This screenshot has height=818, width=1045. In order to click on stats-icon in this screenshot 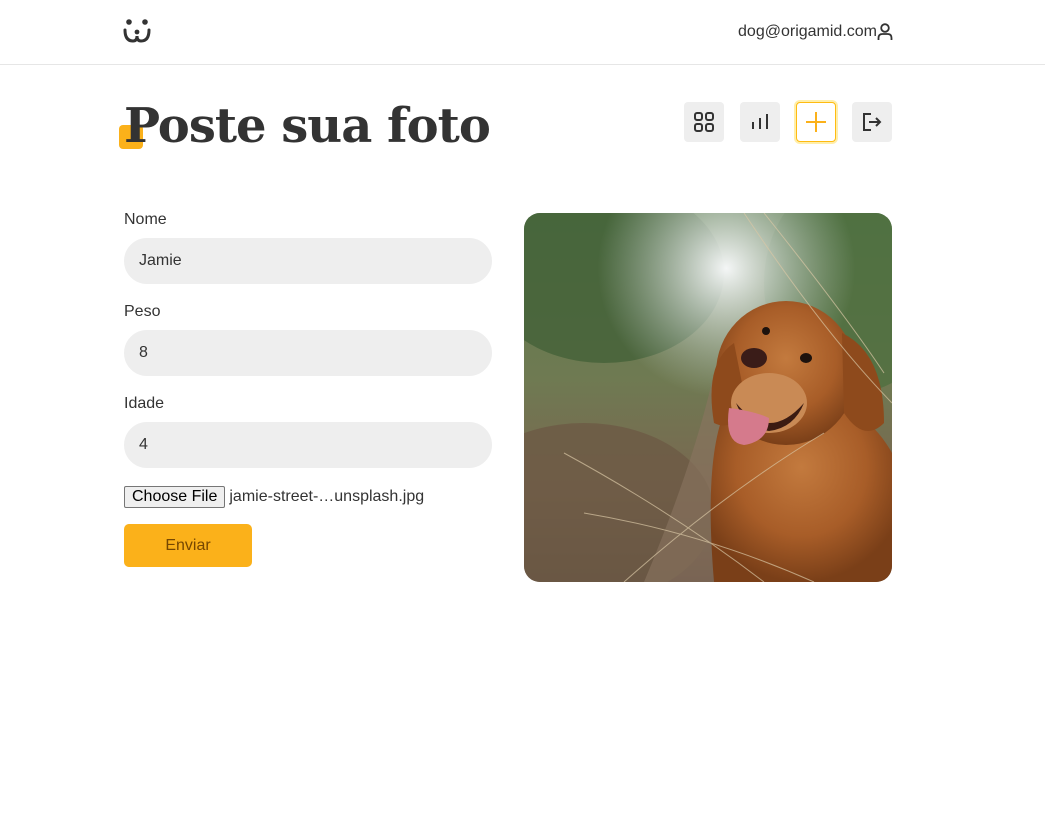, I will do `click(760, 121)`.